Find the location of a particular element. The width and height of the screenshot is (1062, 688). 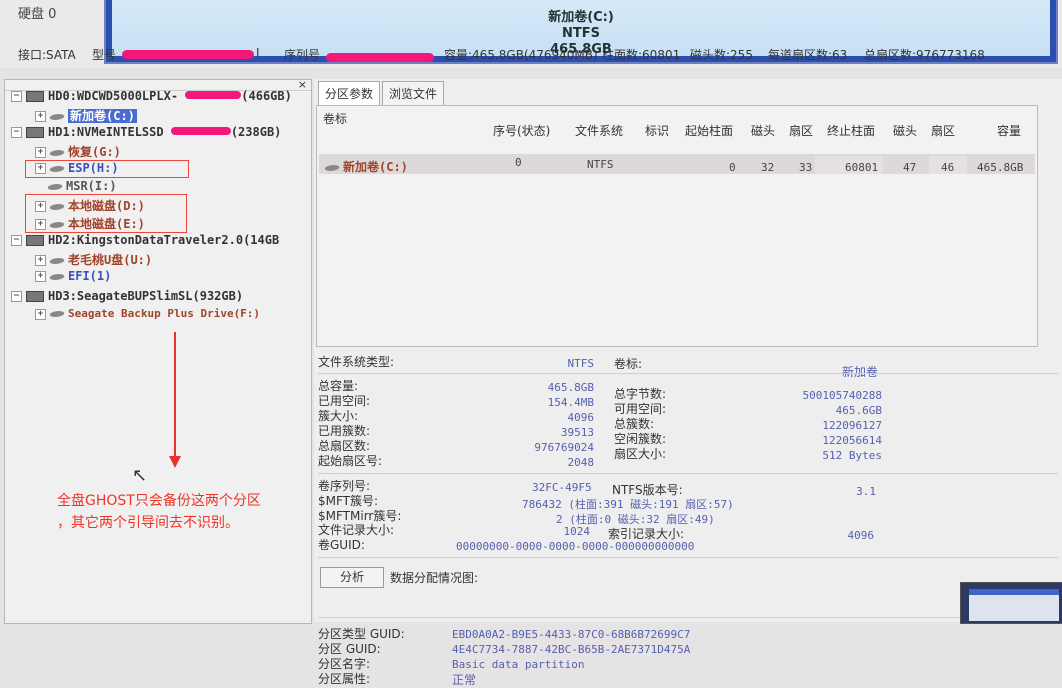

part-guid-value: 4E4C7734-7887-42BC-B65B-2AE7371D475A is located at coordinates (571, 649).